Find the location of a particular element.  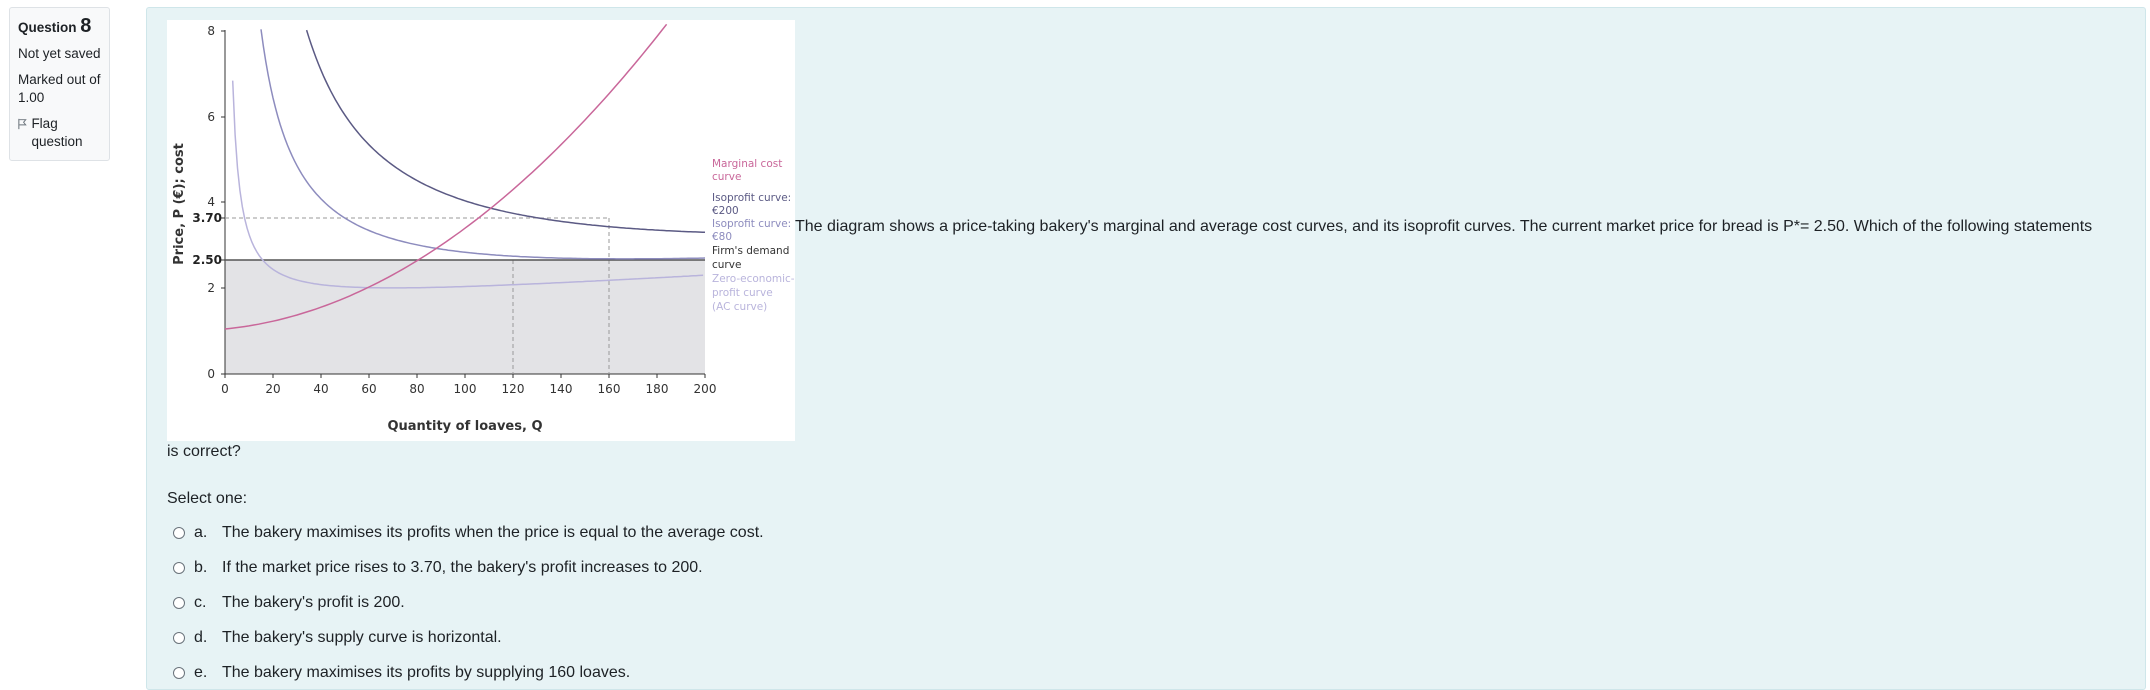

y-tick-6: 6 is located at coordinates (216, 117).